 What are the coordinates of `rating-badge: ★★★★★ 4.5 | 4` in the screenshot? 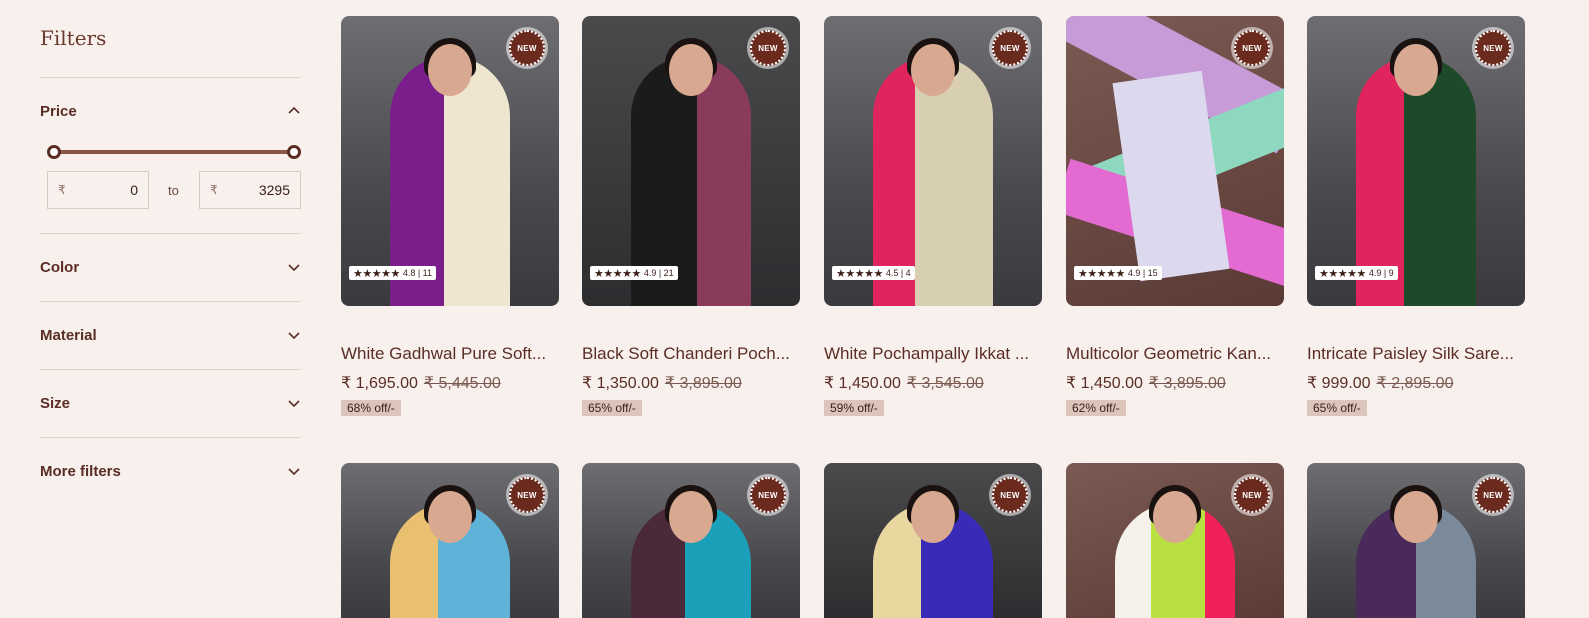 It's located at (873, 273).